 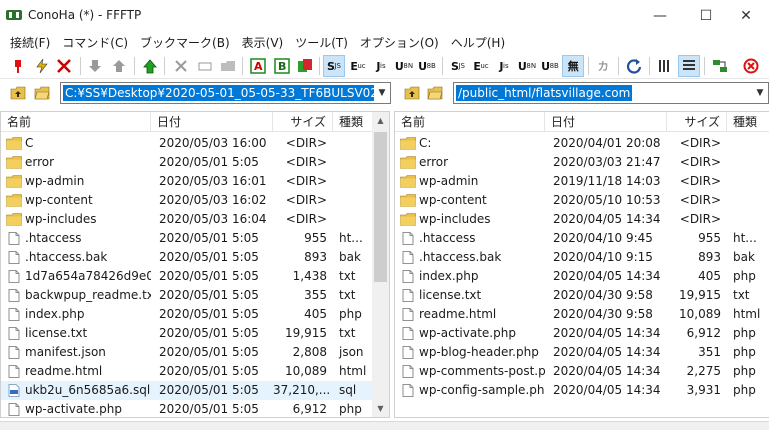 I want to click on file-row: index.php 2020/05/01 5:05 405 php, so click(x=195, y=314).